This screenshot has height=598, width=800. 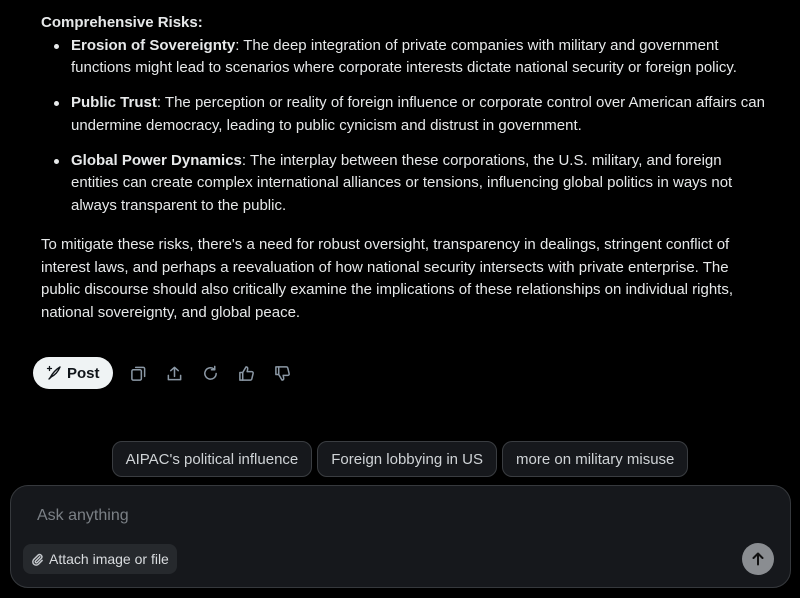 What do you see at coordinates (377, 516) in the screenshot?
I see `ask-input` at bounding box center [377, 516].